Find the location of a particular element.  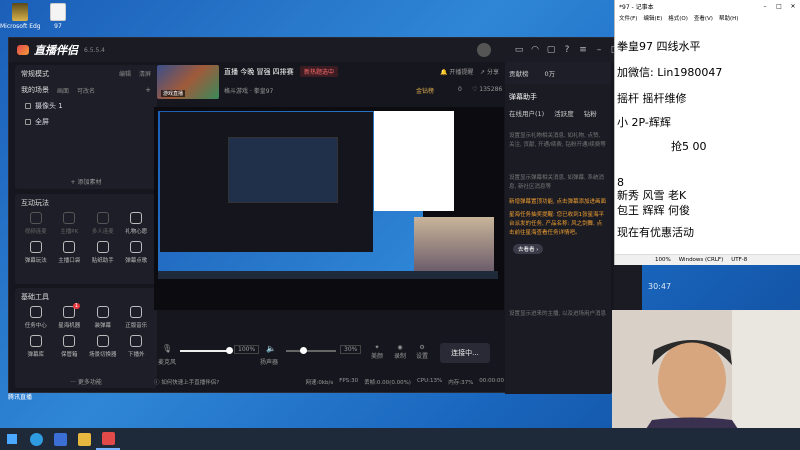

taskbar-edge is located at coordinates (36, 439).